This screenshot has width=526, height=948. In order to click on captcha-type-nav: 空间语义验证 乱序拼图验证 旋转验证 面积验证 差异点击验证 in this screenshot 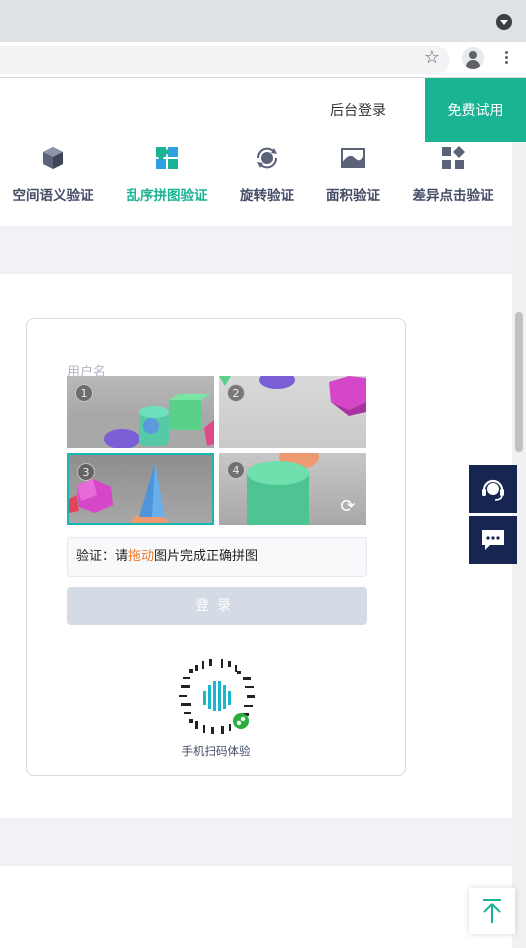, I will do `click(256, 183)`.